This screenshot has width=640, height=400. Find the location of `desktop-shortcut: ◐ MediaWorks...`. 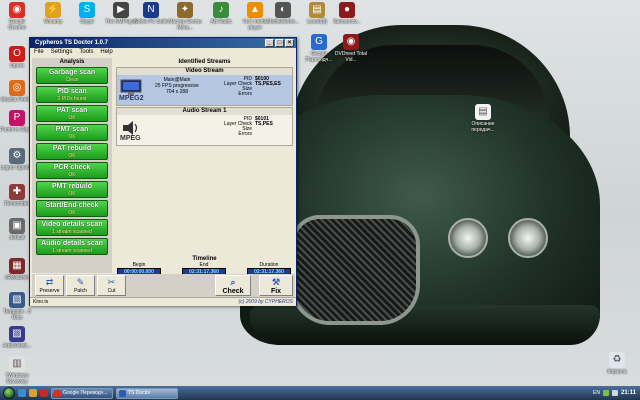

desktop-shortcut: ◐ MediaWorks... is located at coordinates (283, 13).